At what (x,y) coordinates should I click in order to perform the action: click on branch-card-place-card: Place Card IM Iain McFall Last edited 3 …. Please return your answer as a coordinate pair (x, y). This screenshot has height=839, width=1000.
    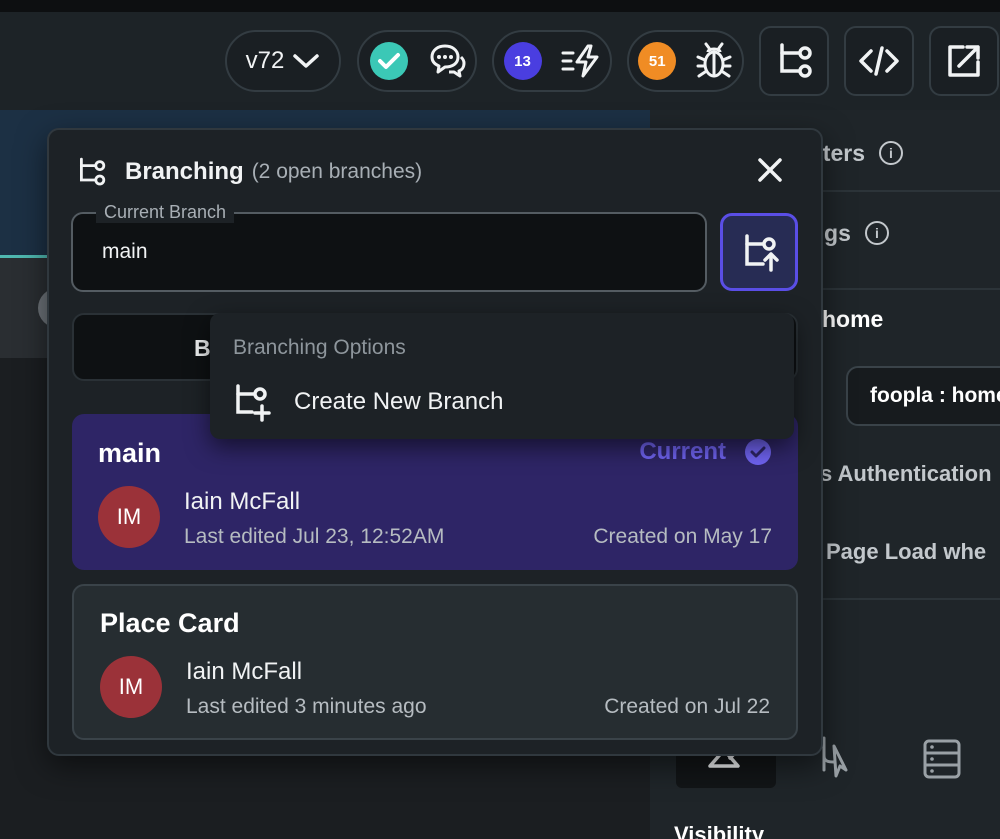
    Looking at the image, I should click on (435, 662).